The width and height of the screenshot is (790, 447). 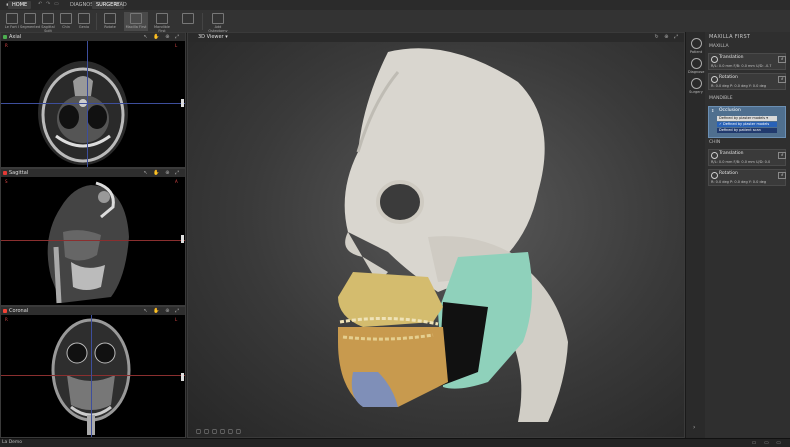 I want to click on rotate-icon, so click(x=110, y=18).